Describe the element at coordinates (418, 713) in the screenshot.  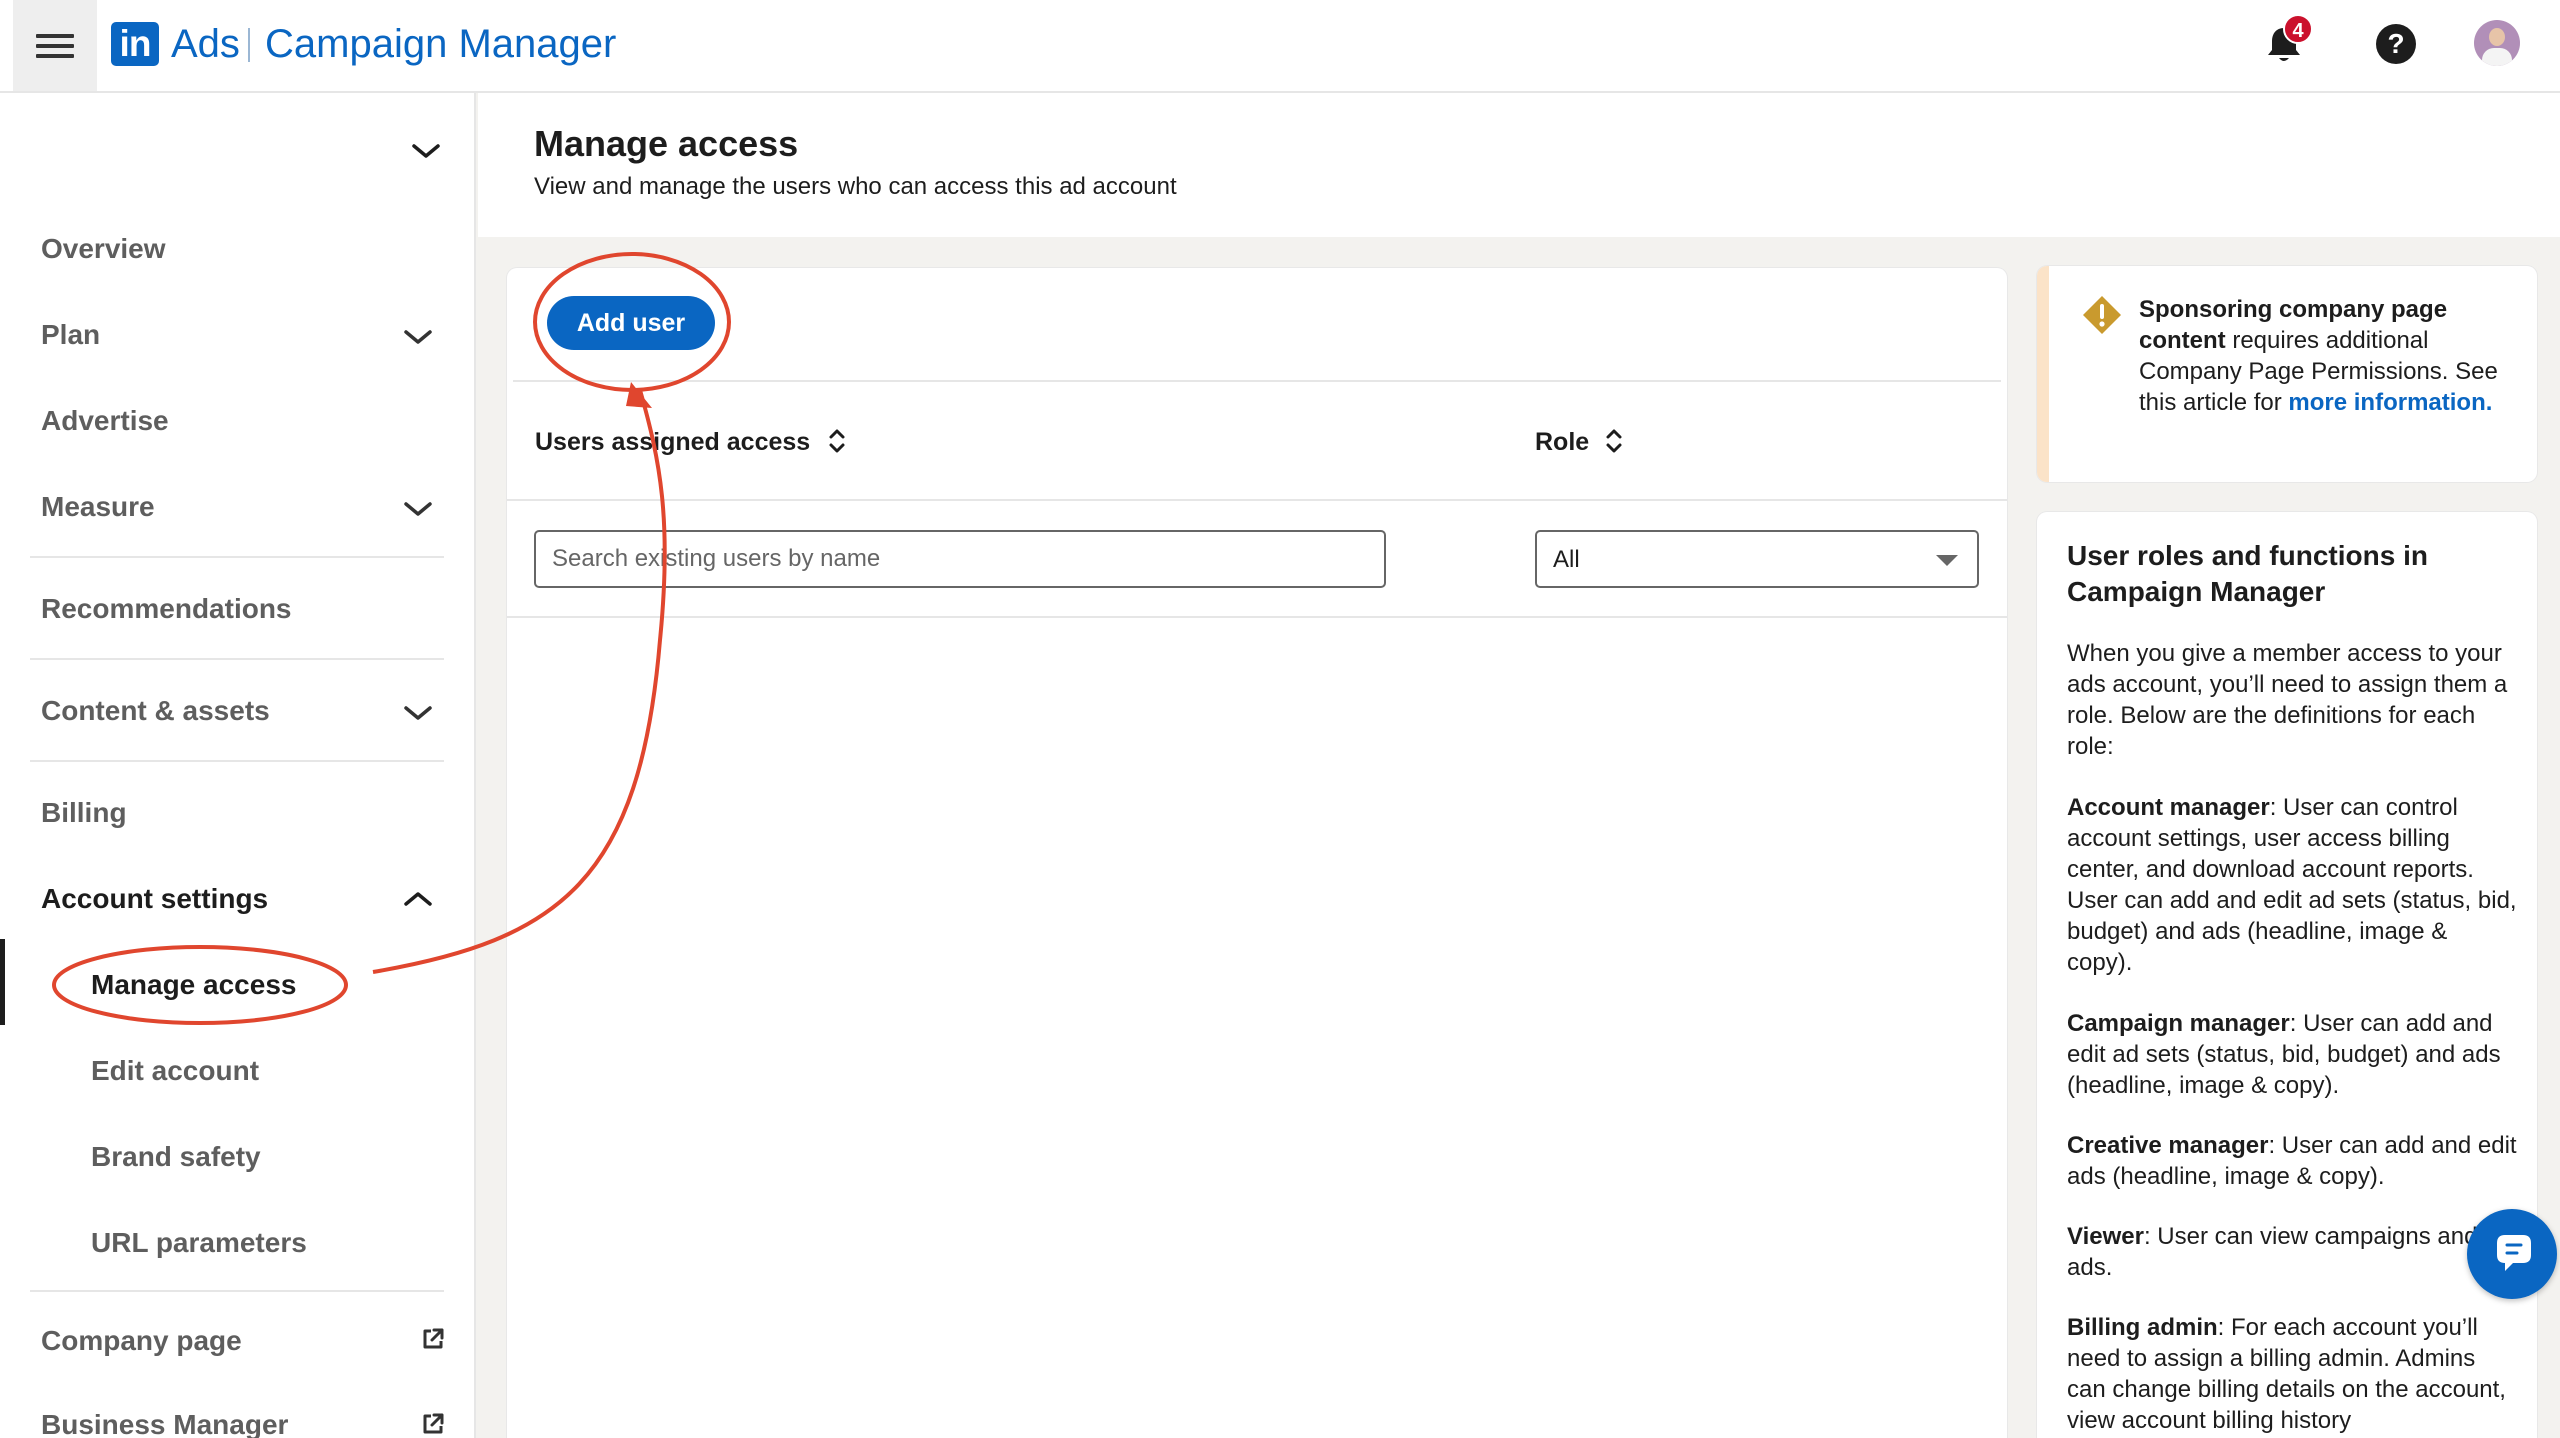
I see `content-assets-chevron-down-icon` at that location.